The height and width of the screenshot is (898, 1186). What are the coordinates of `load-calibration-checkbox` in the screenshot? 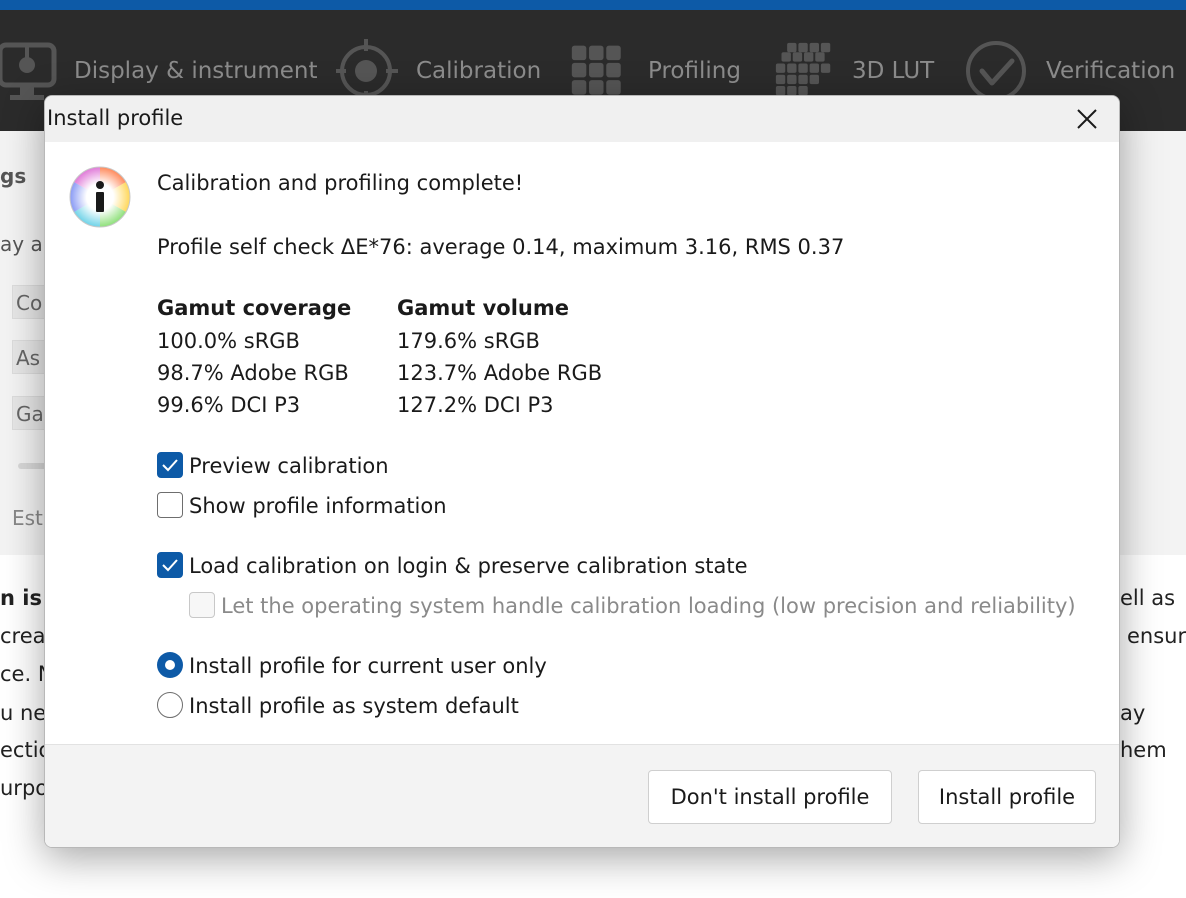 It's located at (170, 565).